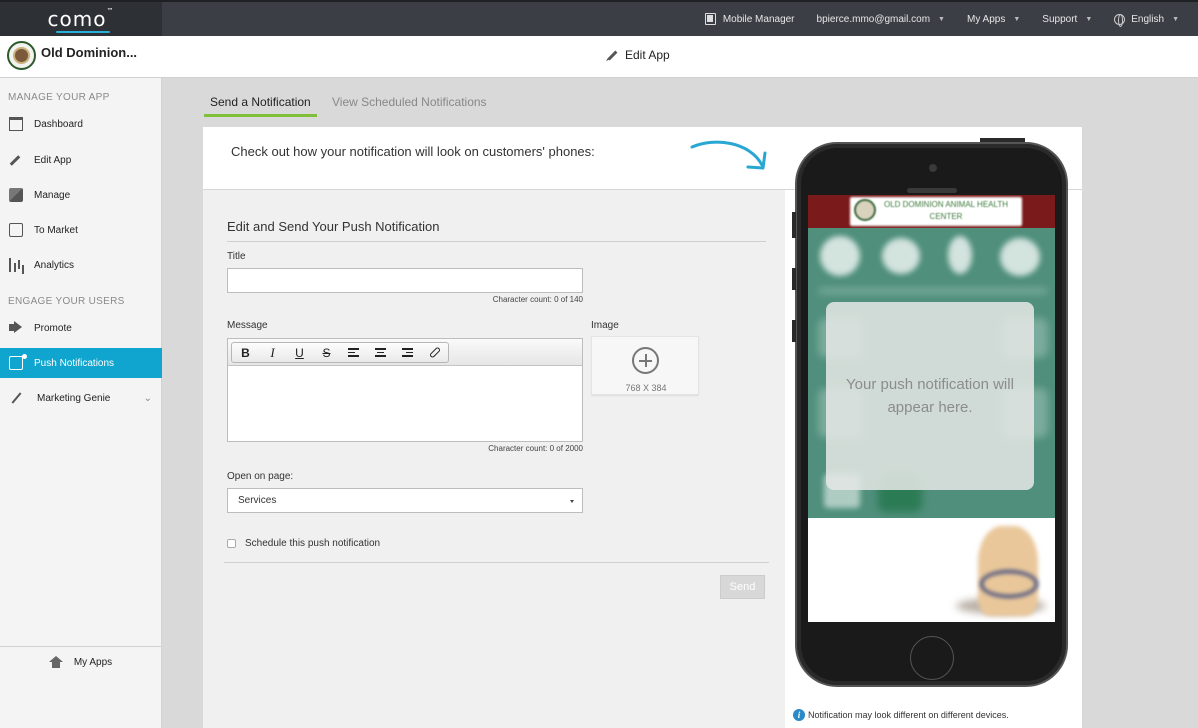 The width and height of the screenshot is (1198, 728). I want to click on box-icon, so click(16, 195).